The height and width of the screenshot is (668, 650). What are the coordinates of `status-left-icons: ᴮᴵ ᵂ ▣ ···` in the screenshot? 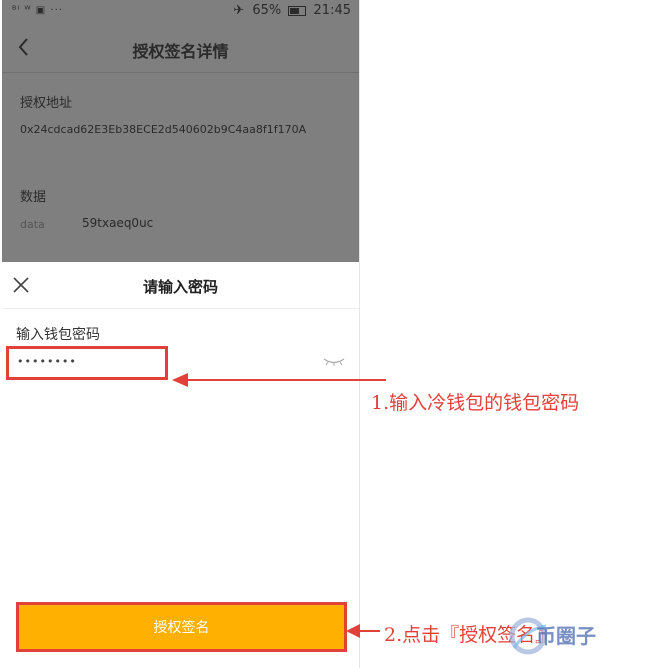 It's located at (37, 10).